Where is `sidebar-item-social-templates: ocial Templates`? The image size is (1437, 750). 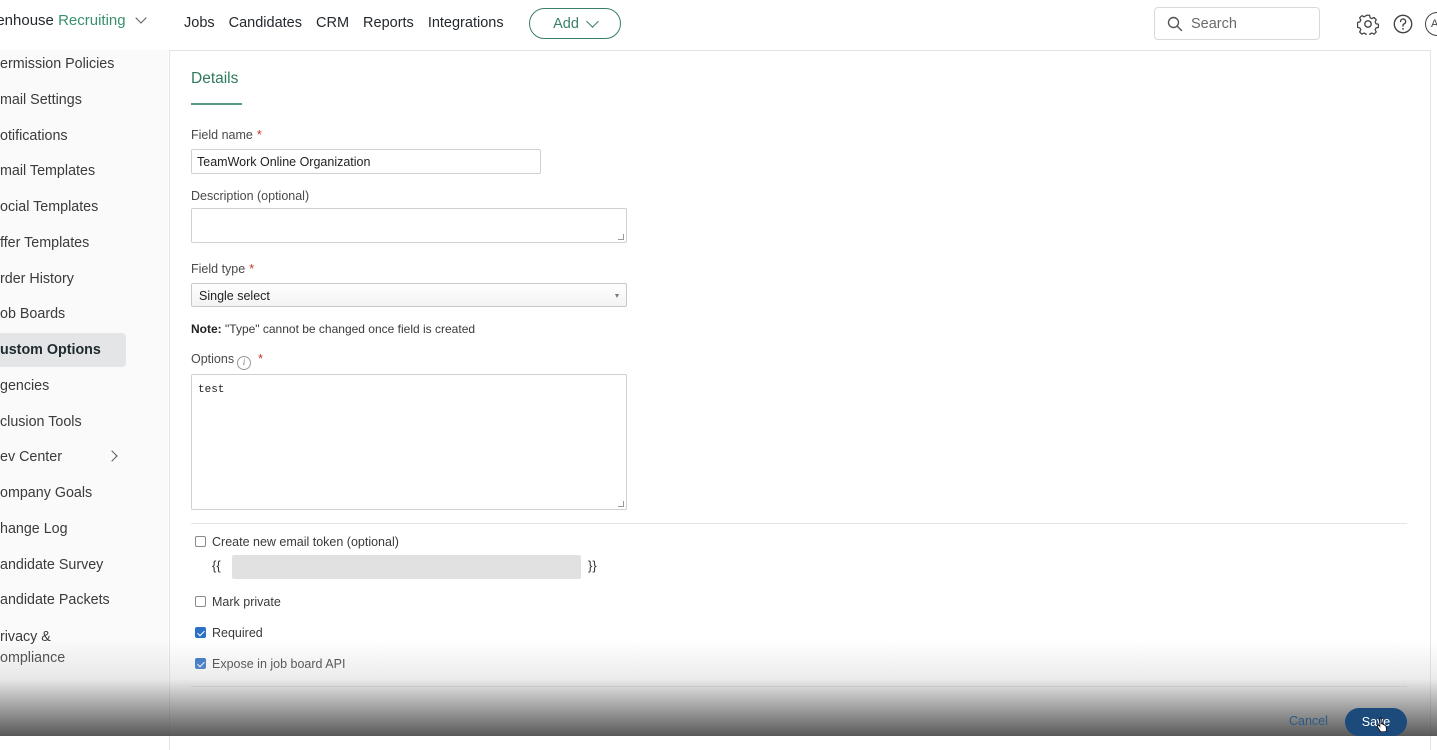
sidebar-item-social-templates: ocial Templates is located at coordinates (63, 207).